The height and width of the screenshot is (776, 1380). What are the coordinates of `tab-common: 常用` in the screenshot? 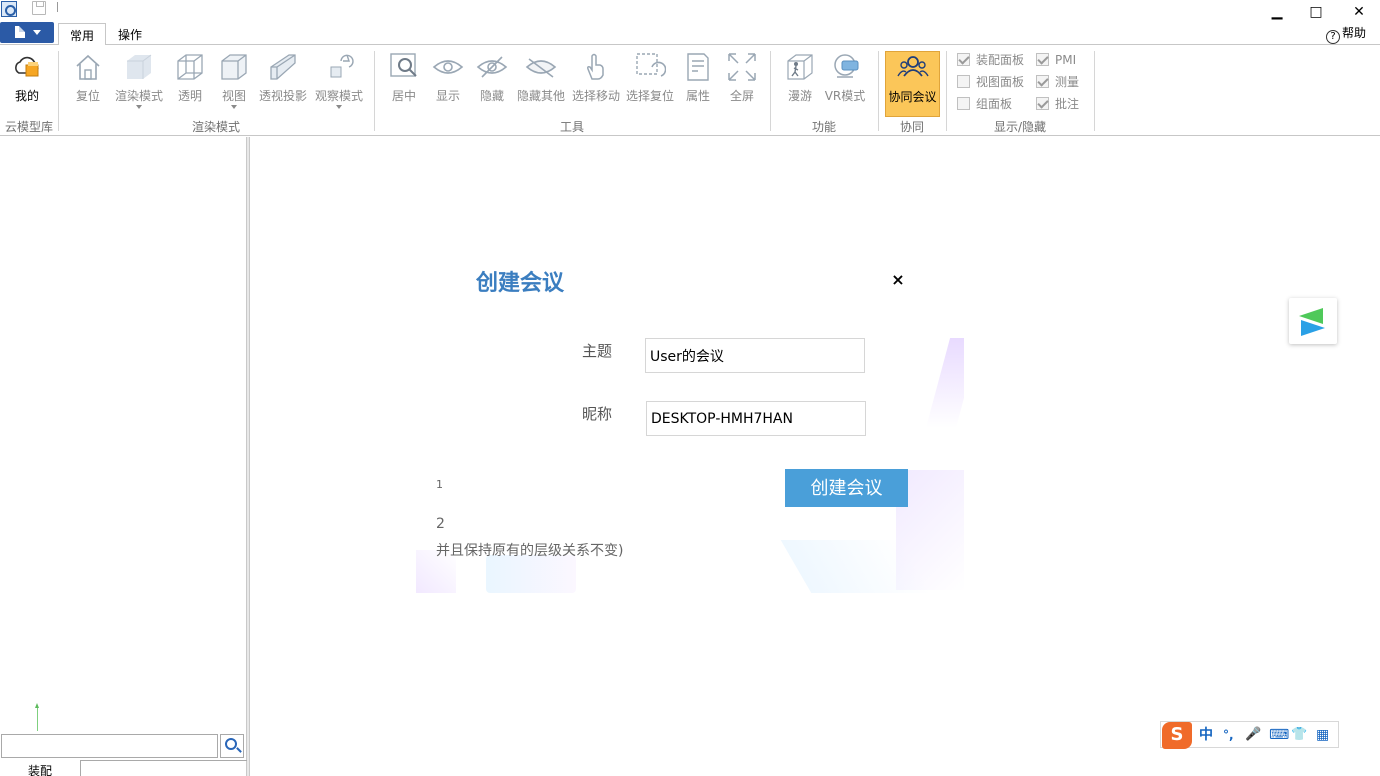 It's located at (82, 34).